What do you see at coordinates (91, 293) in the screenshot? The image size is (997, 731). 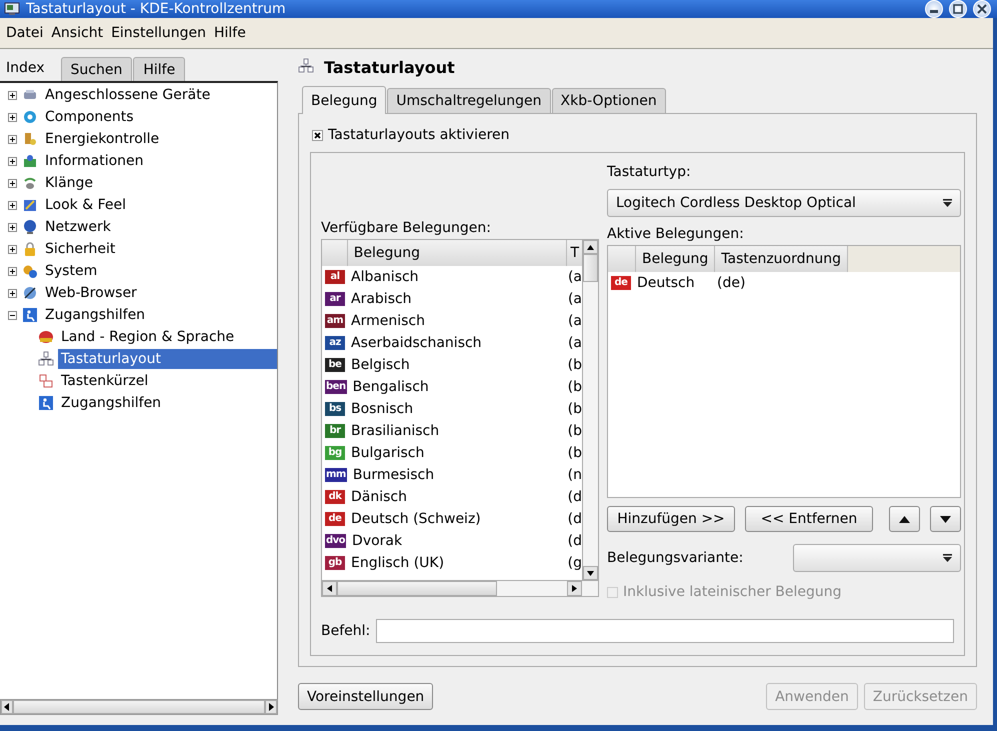 I see `tree-item: Web-Browser` at bounding box center [91, 293].